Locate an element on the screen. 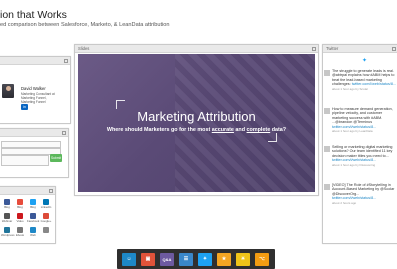 The height and width of the screenshot is (269, 397). resources-panel-header is located at coordinates (27, 191).